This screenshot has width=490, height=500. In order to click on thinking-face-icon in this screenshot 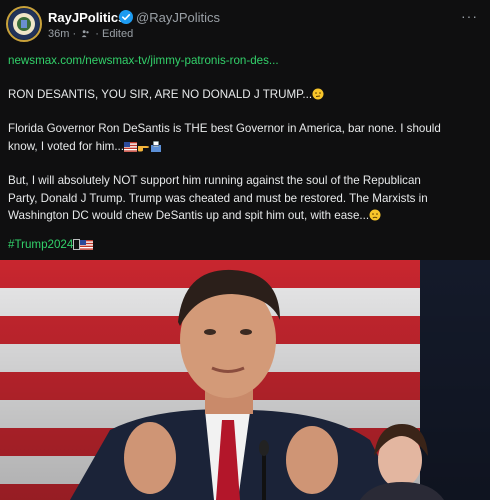, I will do `click(318, 97)`.